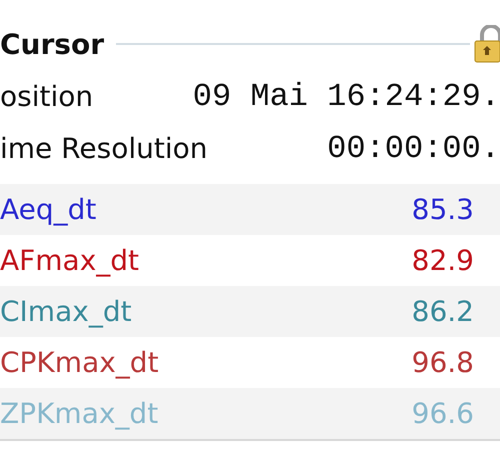 This screenshot has height=465, width=500. What do you see at coordinates (66, 311) in the screenshot?
I see `channel-name: CImax_dt` at bounding box center [66, 311].